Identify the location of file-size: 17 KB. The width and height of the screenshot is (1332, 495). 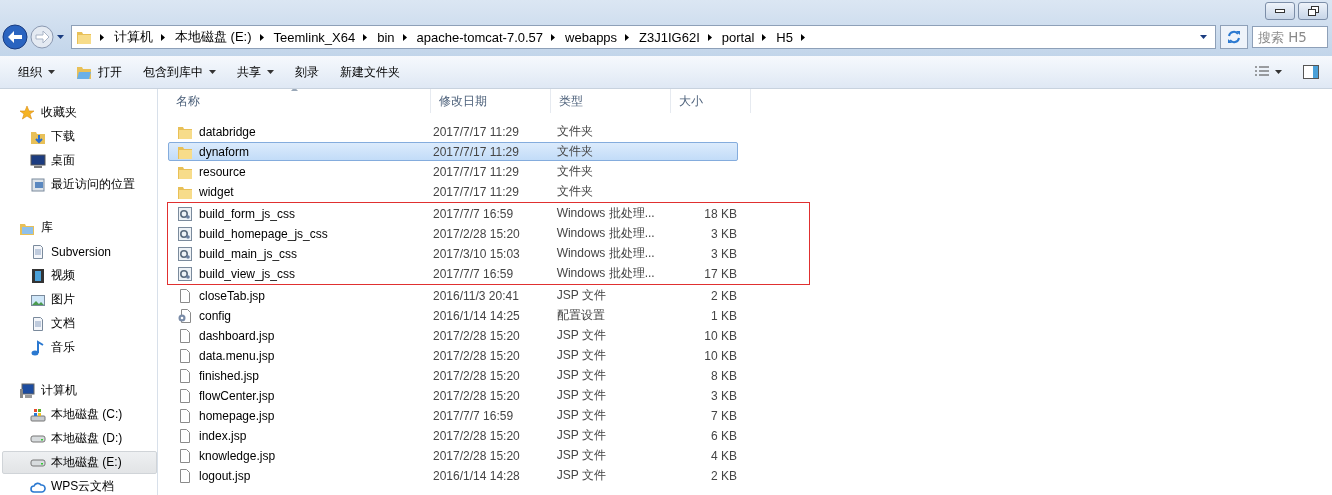
(720, 273).